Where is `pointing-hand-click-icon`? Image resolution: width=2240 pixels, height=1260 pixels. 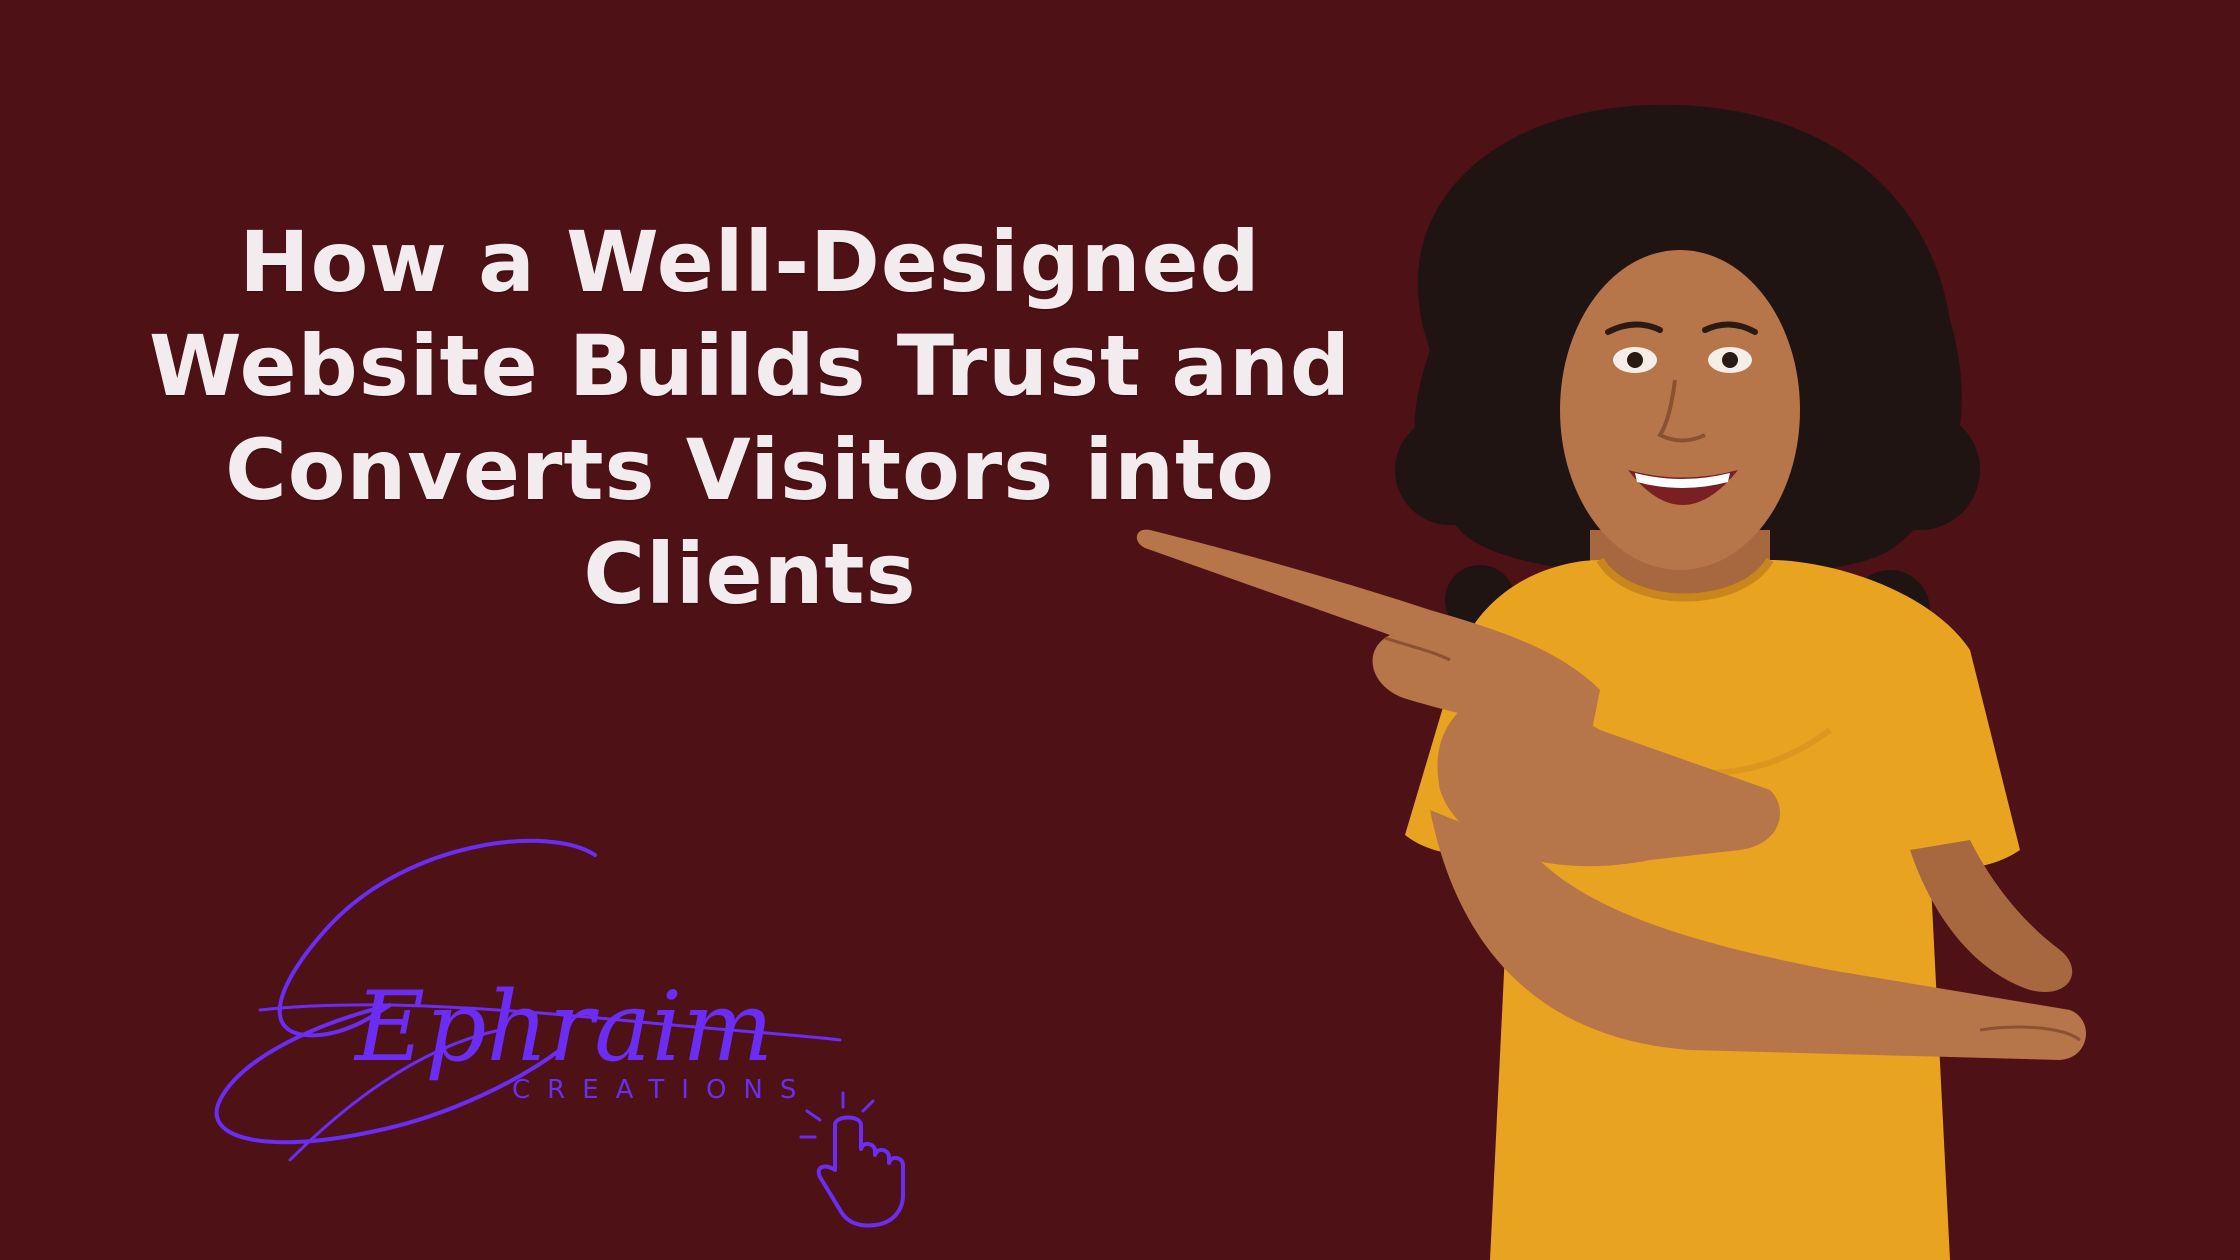
pointing-hand-click-icon is located at coordinates (852, 1159).